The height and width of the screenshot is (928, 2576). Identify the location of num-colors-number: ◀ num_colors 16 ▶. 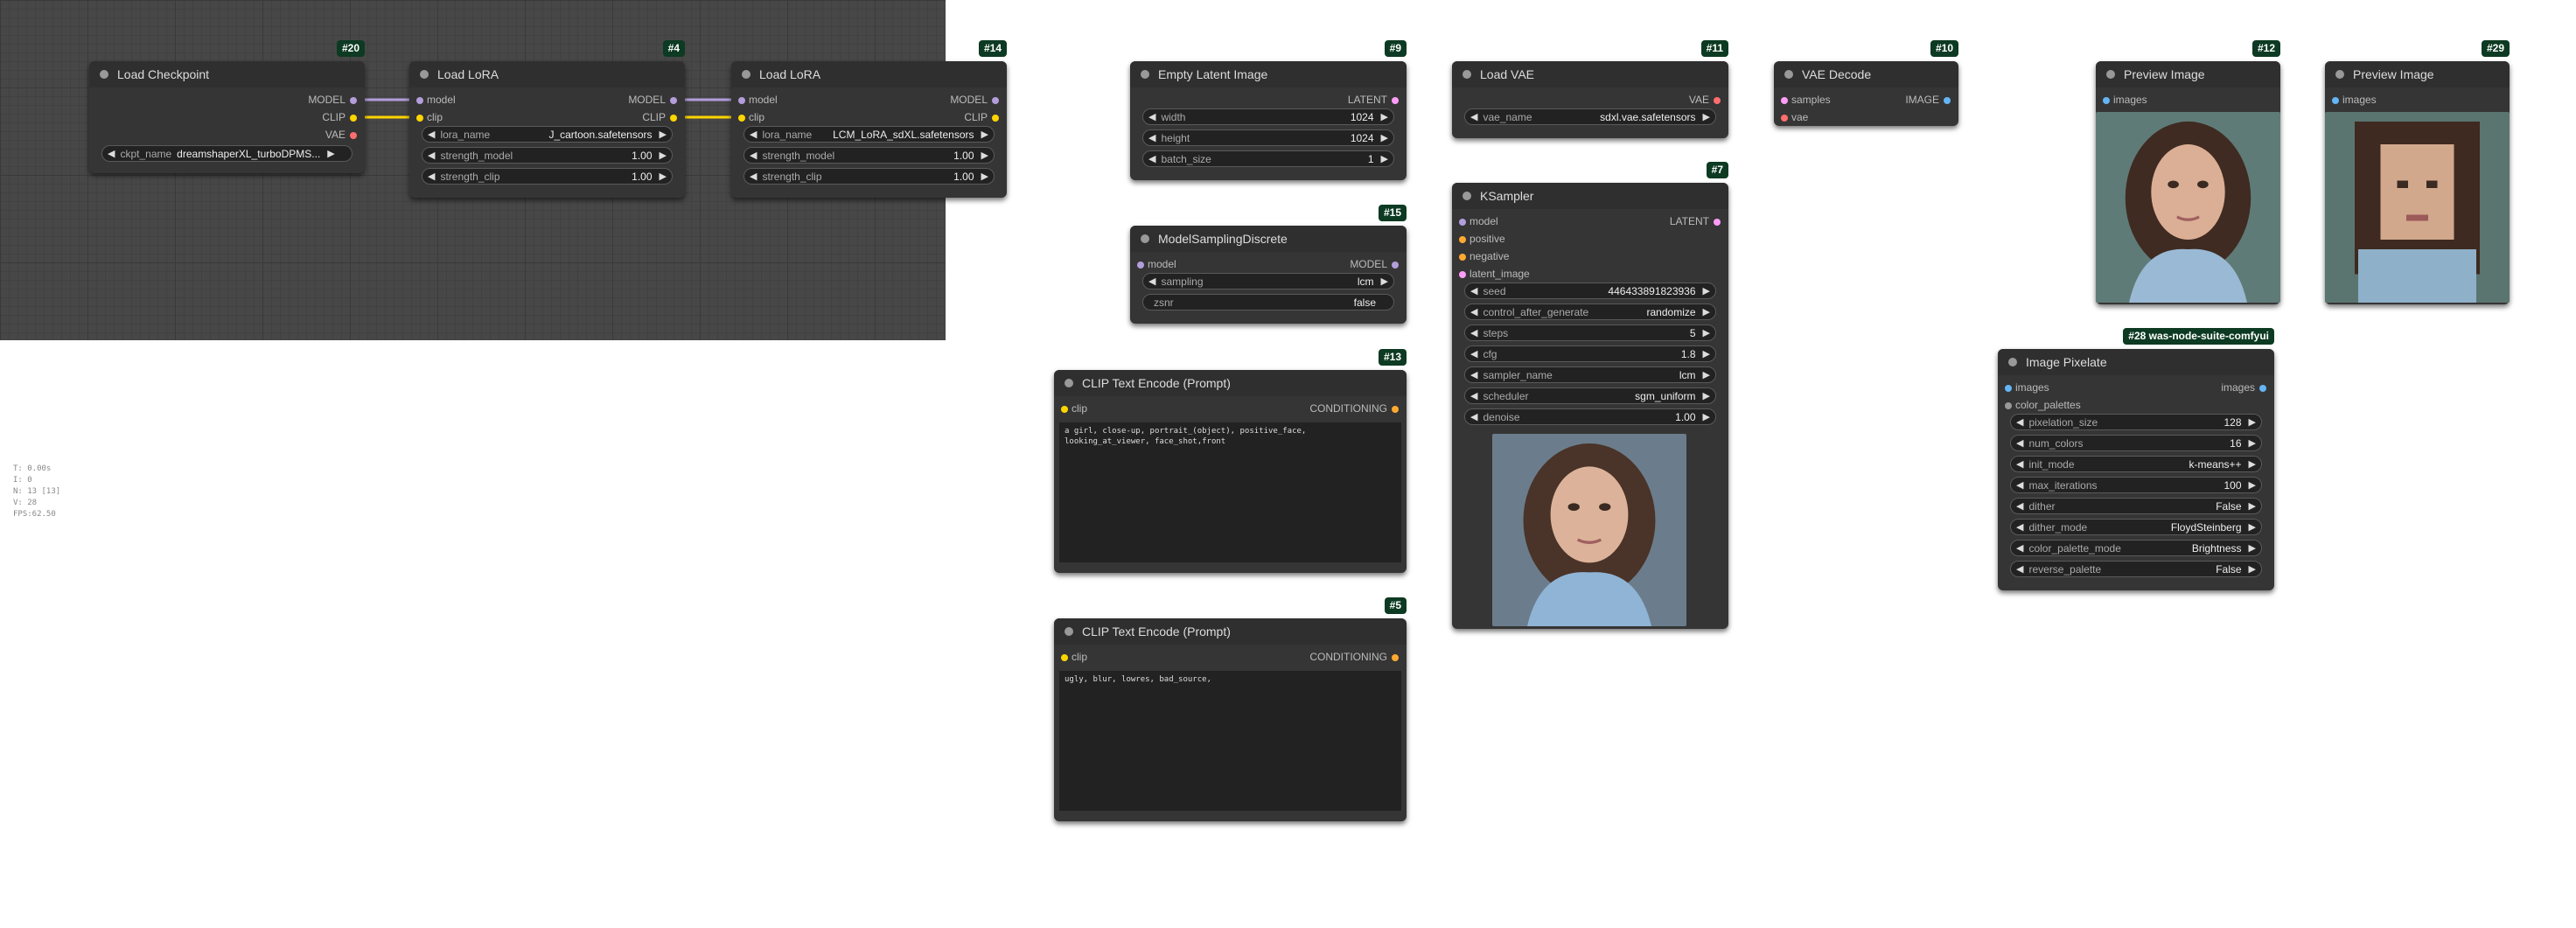
(2136, 443).